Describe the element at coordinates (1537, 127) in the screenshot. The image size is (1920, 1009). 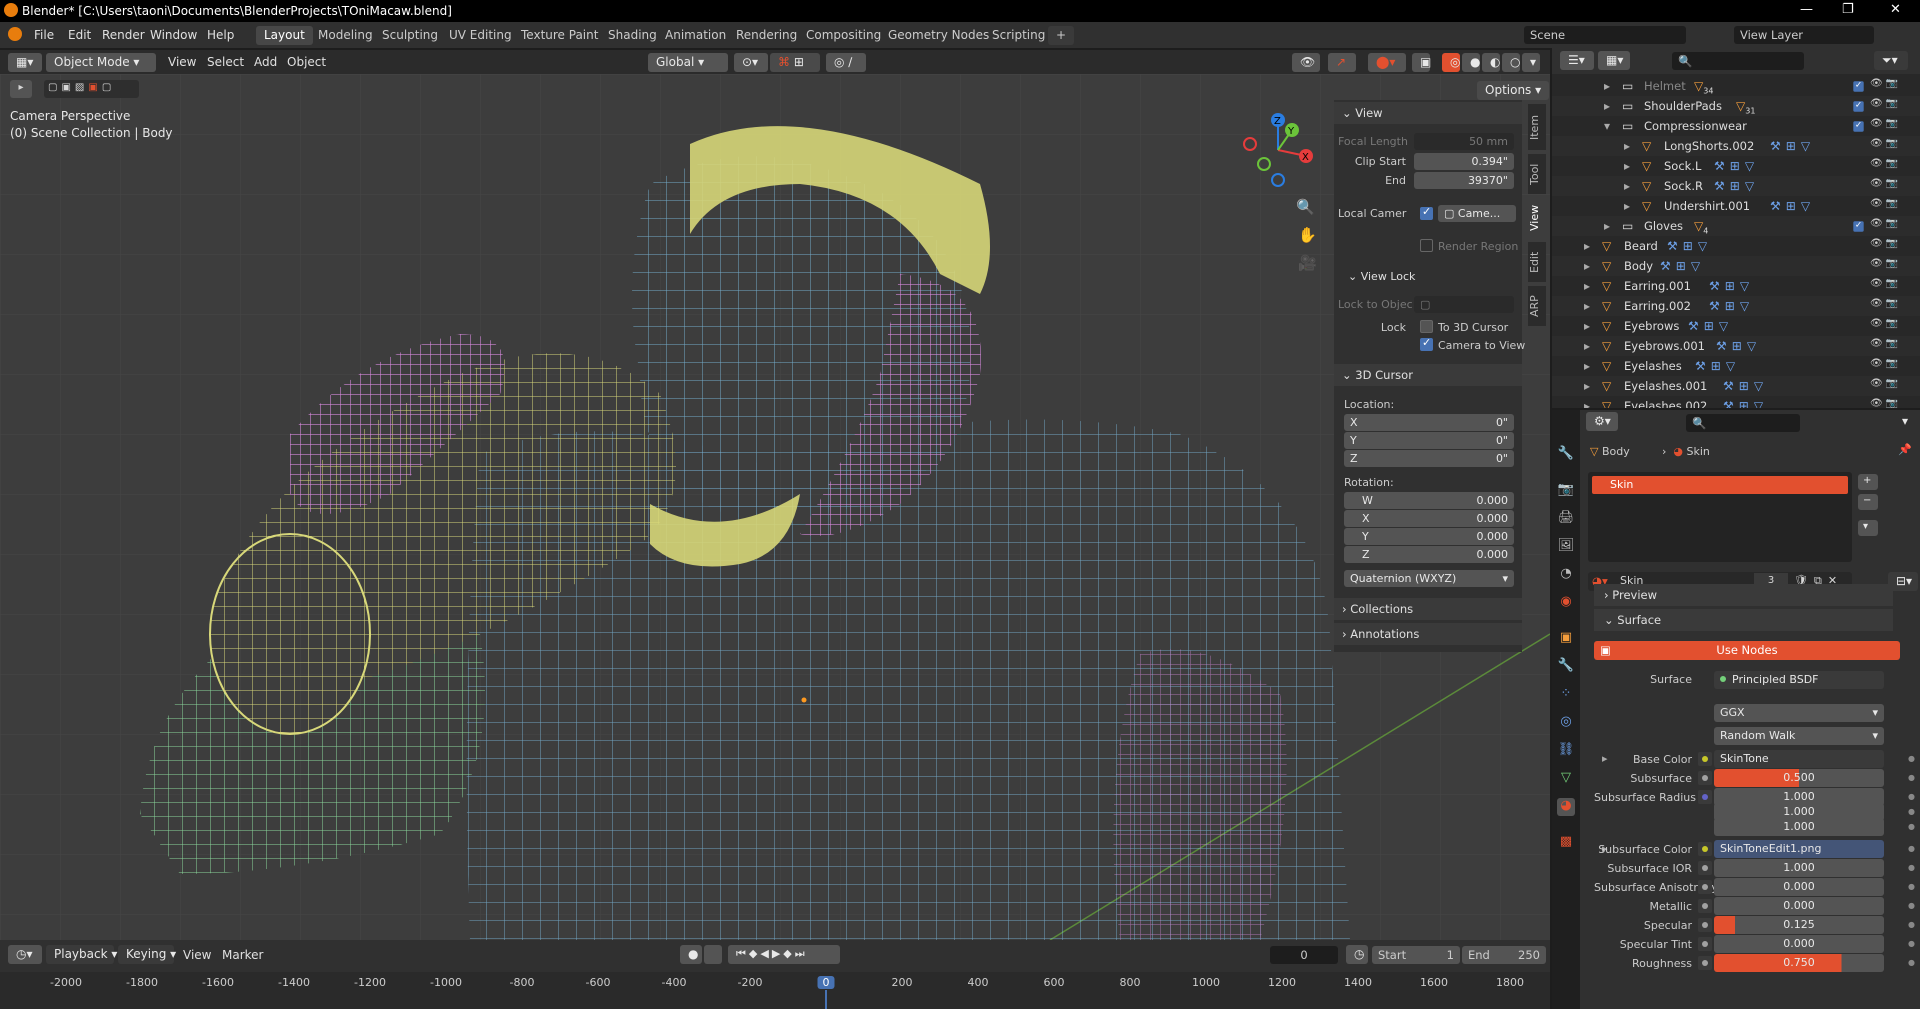
I see `tab-item: Item` at that location.